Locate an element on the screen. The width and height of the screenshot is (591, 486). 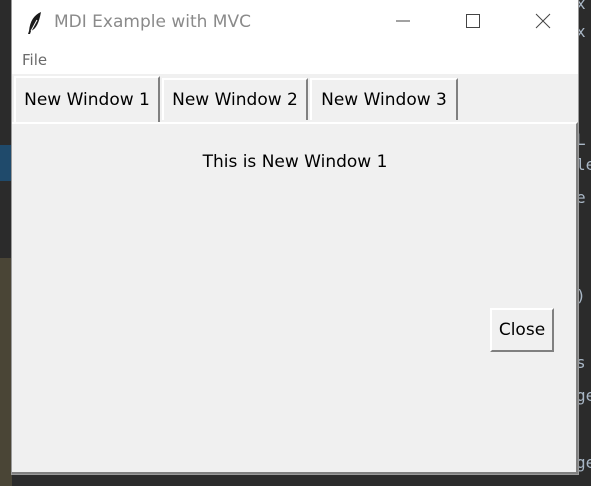
background-code-line: le is located at coordinates (583, 164).